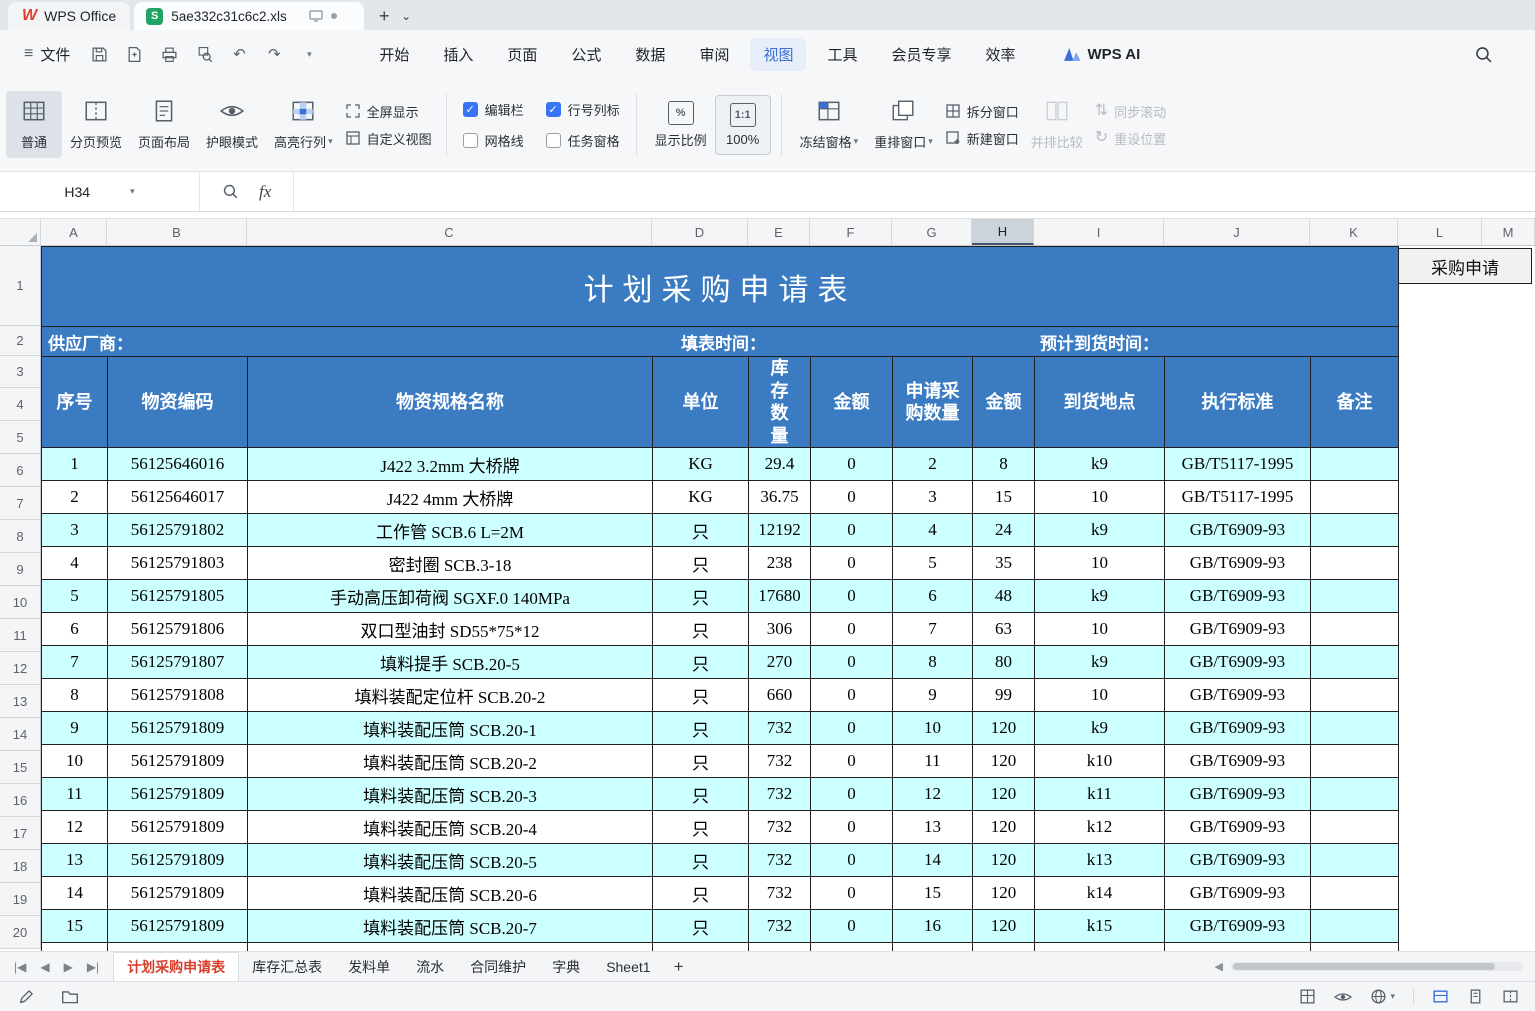 The height and width of the screenshot is (1011, 1535). I want to click on table-cell: k12, so click(1099, 827).